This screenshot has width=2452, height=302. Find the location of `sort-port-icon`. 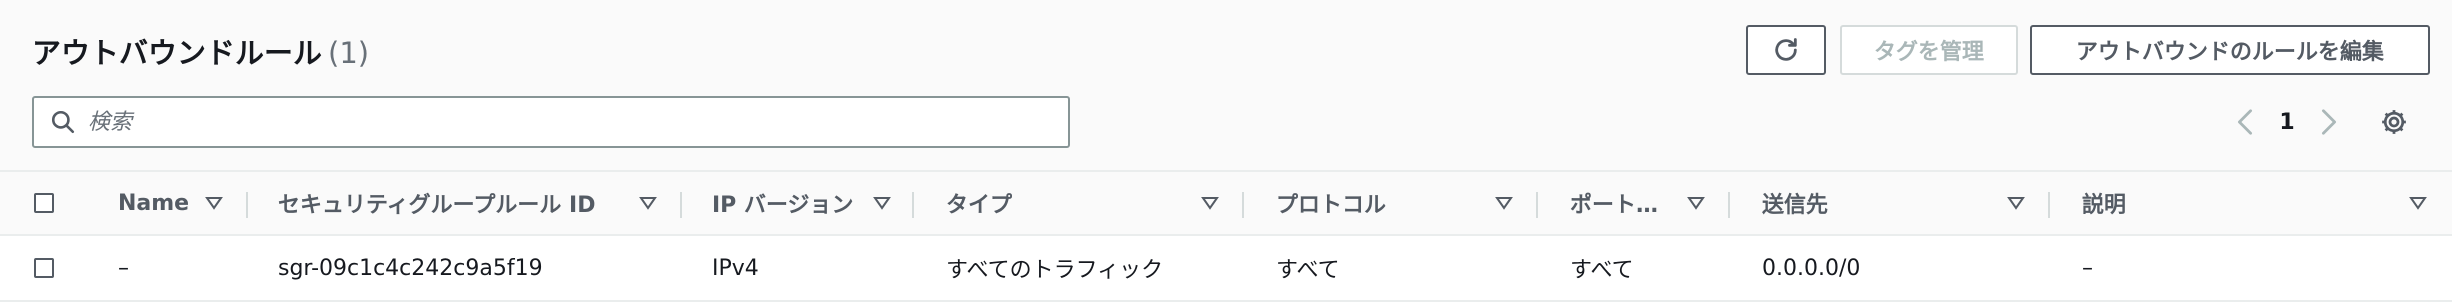

sort-port-icon is located at coordinates (1696, 203).